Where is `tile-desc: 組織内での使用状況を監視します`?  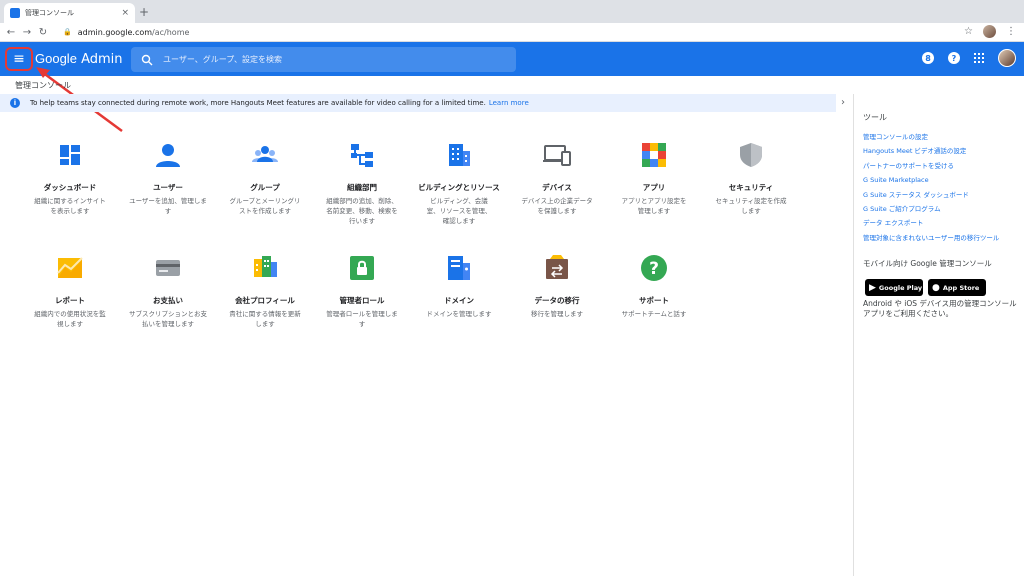
tile-desc: 組織内での使用状況を監視します is located at coordinates (70, 319).